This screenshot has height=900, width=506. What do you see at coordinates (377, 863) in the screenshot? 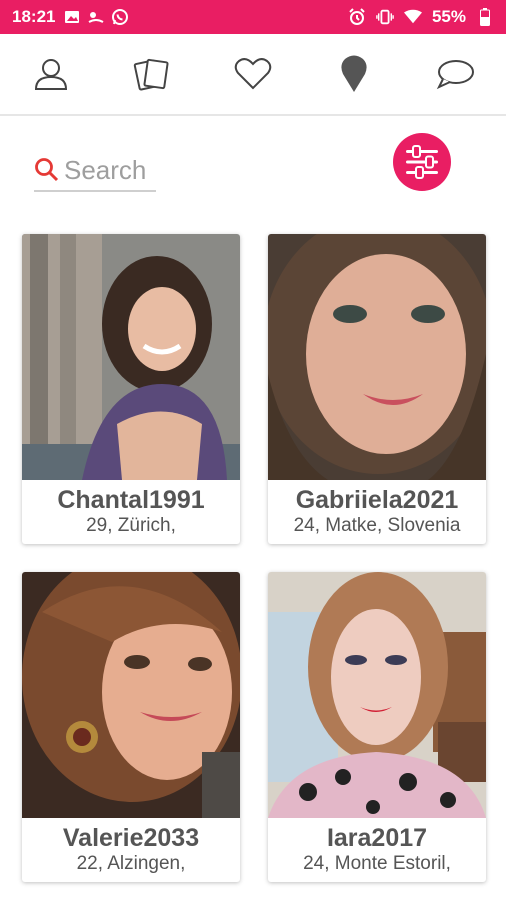
I see `profile-location: 24, Monte Estoril,` at bounding box center [377, 863].